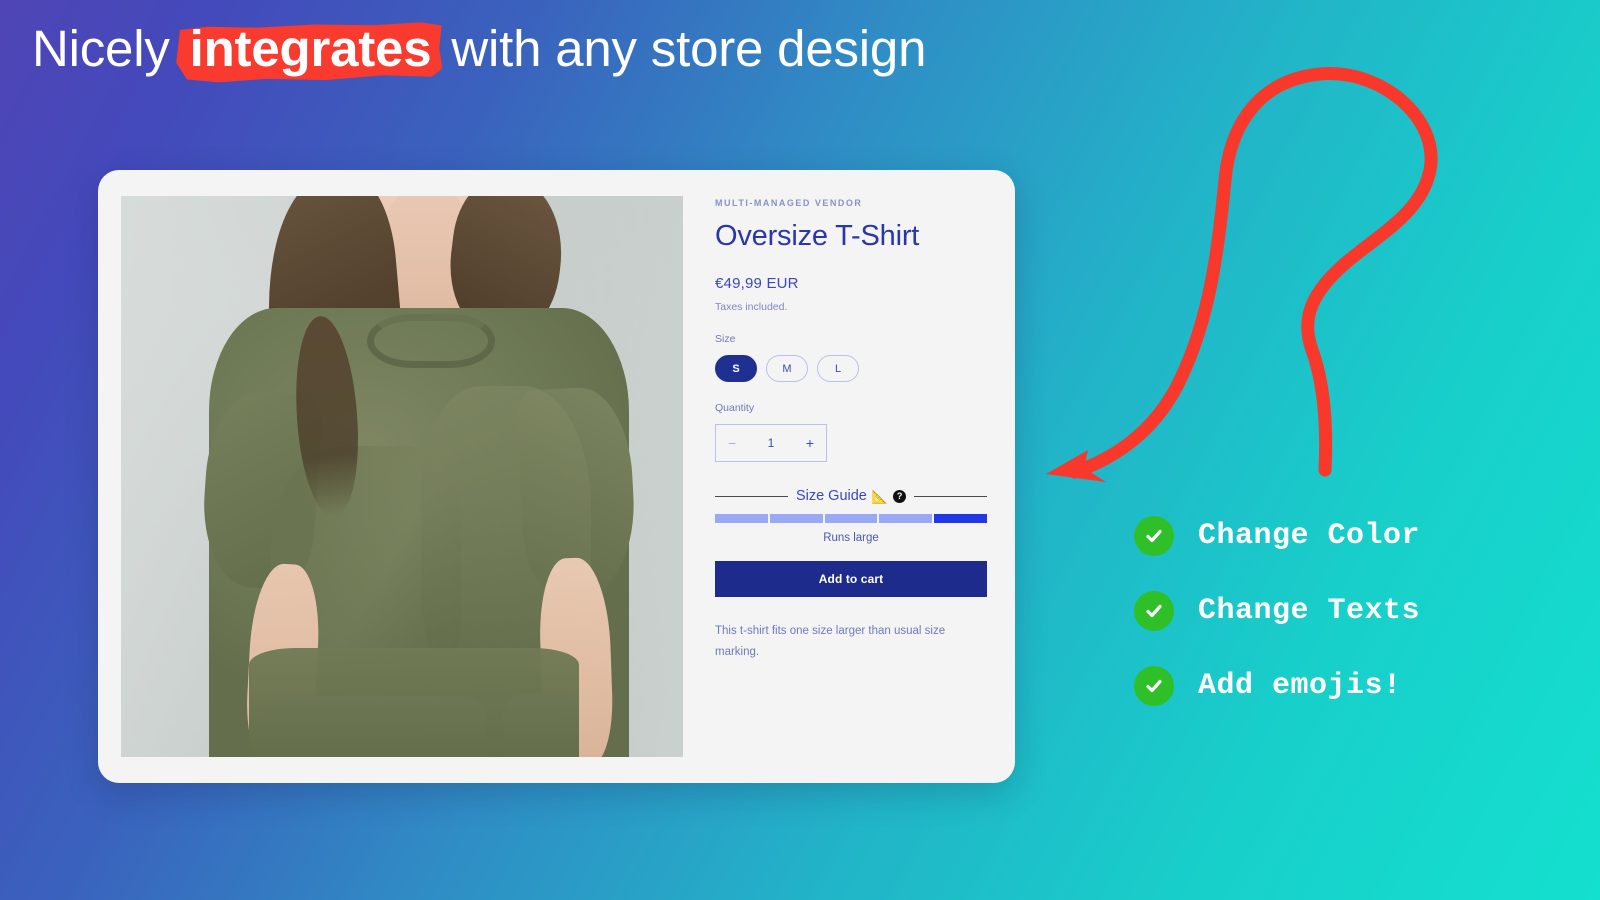 This screenshot has width=1600, height=900. Describe the element at coordinates (1309, 535) in the screenshot. I see `checklist-item-label: Change Color` at that location.